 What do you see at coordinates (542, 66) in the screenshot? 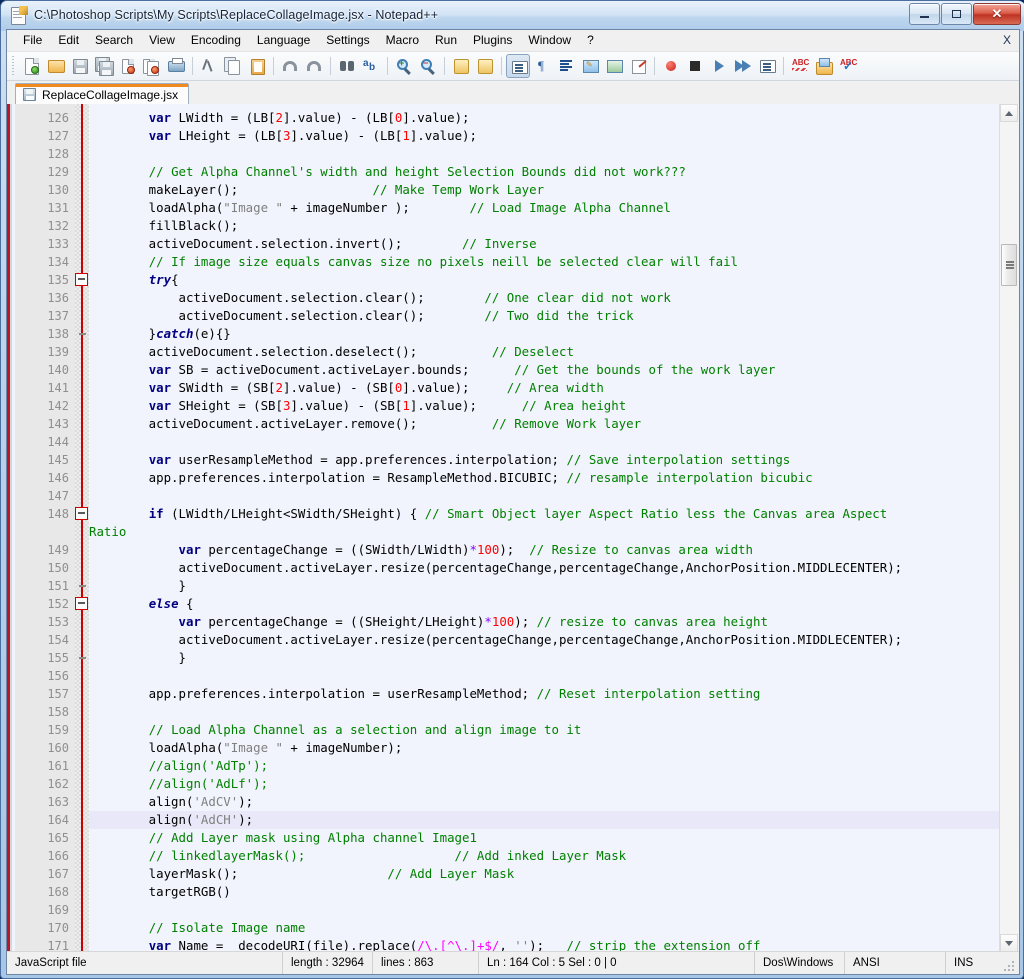
I see `show-all-characters-icon: ¶` at bounding box center [542, 66].